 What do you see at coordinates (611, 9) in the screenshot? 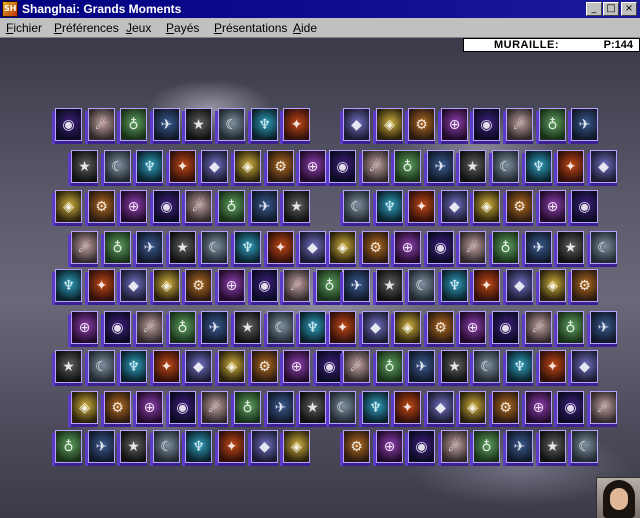
I see `maximize-button: □` at bounding box center [611, 9].